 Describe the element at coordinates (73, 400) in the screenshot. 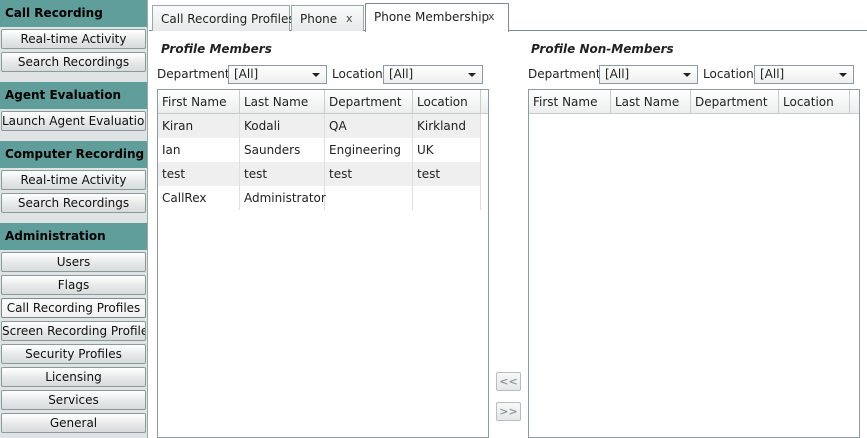

I see `sidebar-item-services: Services` at that location.